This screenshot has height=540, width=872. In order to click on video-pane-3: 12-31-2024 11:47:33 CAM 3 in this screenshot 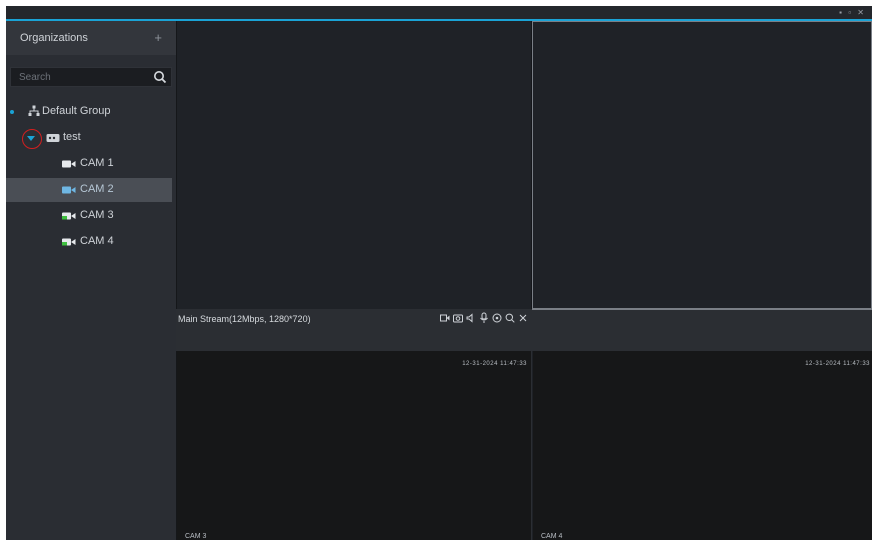, I will do `click(354, 445)`.